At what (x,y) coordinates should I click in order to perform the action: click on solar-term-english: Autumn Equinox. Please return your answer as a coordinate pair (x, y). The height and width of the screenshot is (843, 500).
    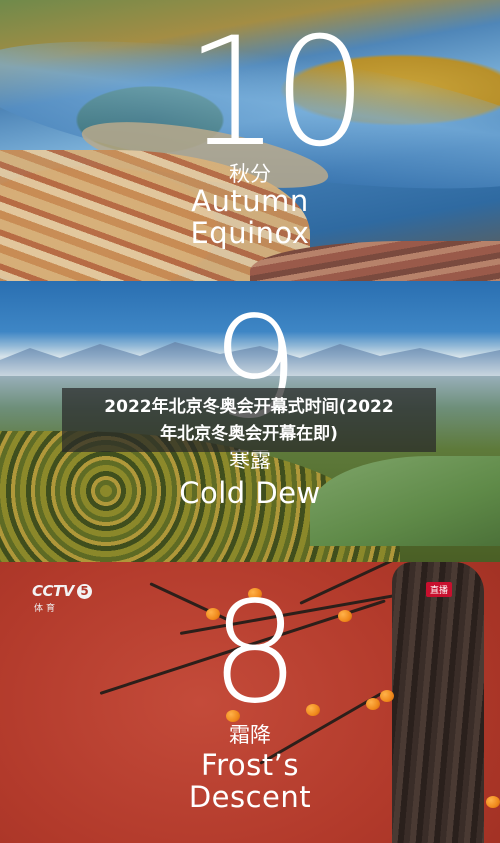
    Looking at the image, I should click on (250, 217).